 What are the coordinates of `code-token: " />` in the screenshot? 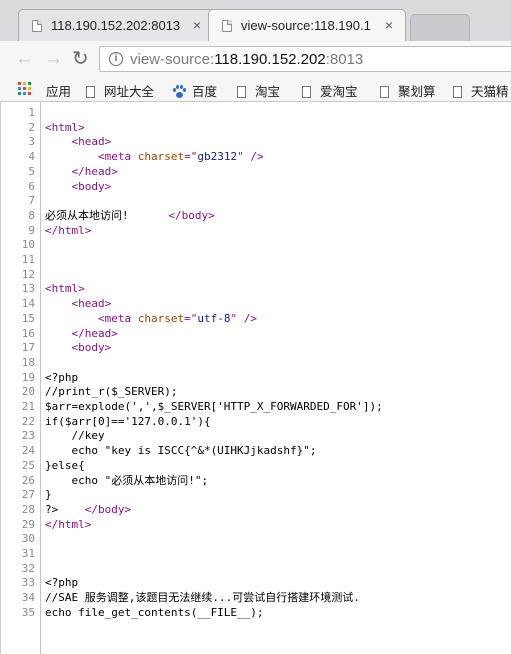 It's located at (243, 318).